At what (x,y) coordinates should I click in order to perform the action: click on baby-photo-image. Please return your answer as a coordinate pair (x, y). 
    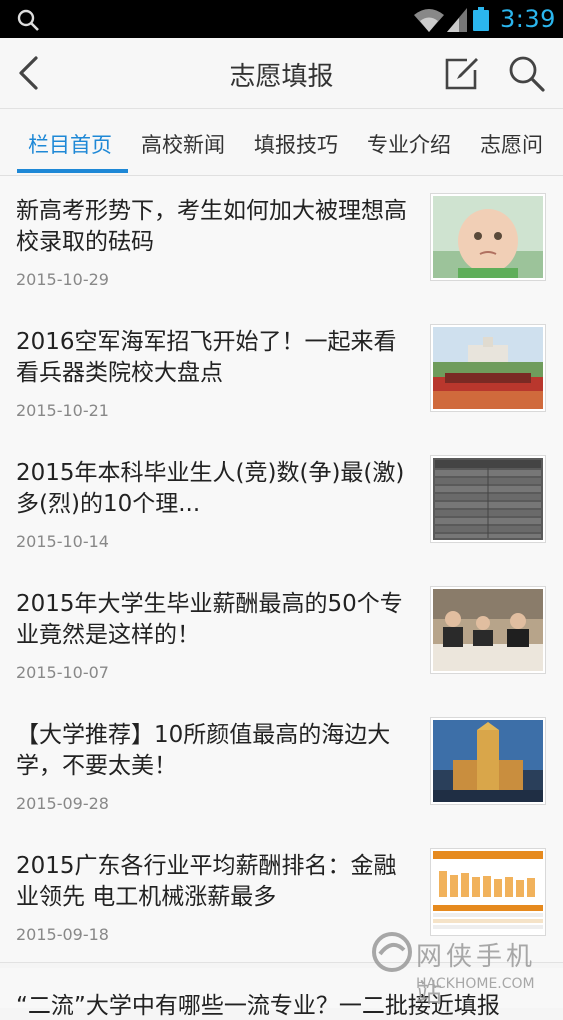
    Looking at the image, I should click on (488, 237).